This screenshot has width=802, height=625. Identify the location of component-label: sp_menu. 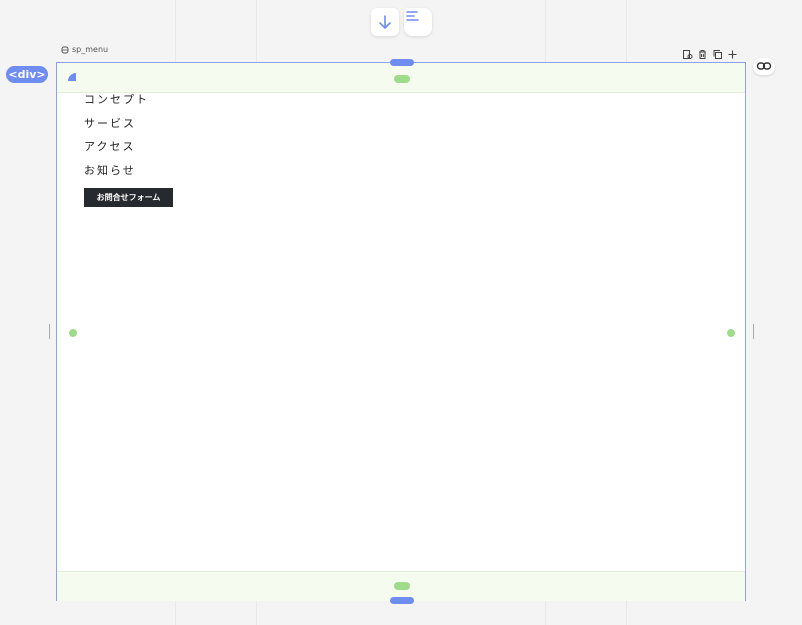
(84, 49).